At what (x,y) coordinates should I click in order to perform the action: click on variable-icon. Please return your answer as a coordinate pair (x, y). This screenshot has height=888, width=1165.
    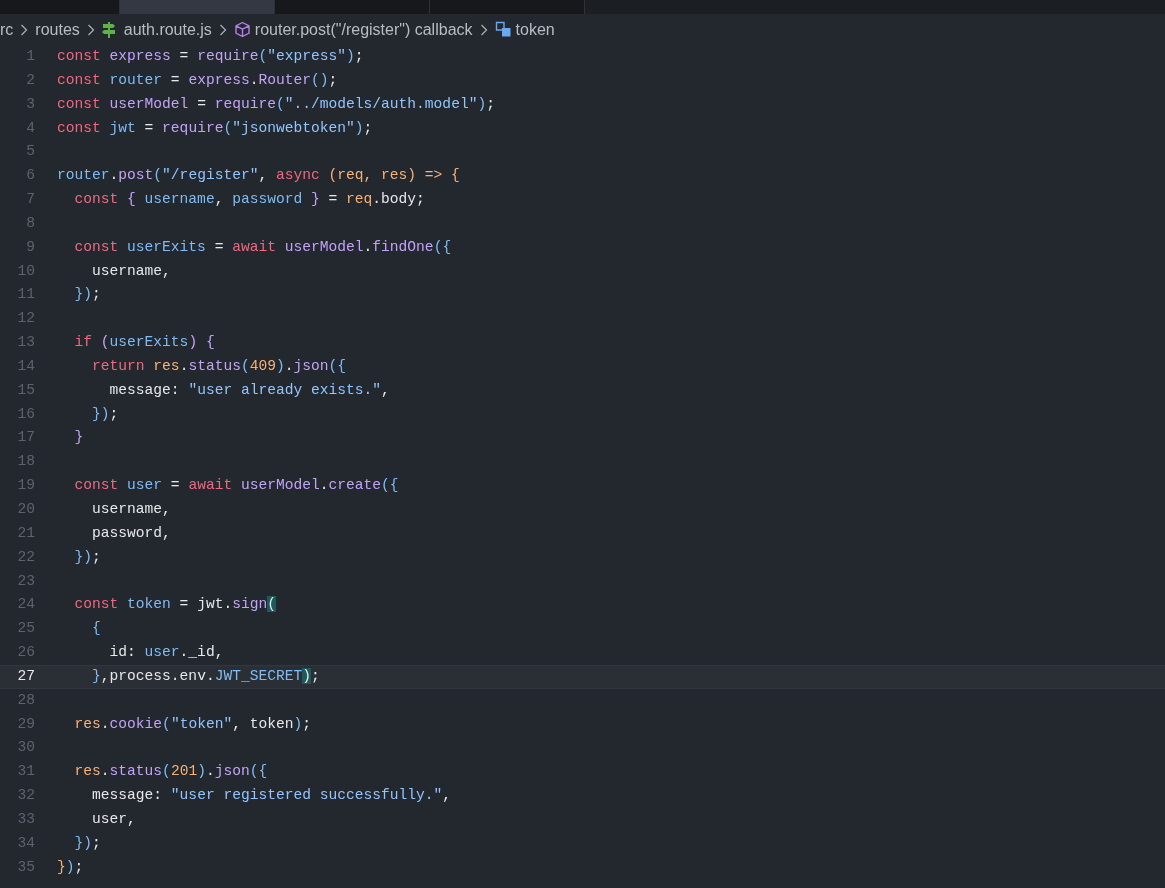
    Looking at the image, I should click on (503, 29).